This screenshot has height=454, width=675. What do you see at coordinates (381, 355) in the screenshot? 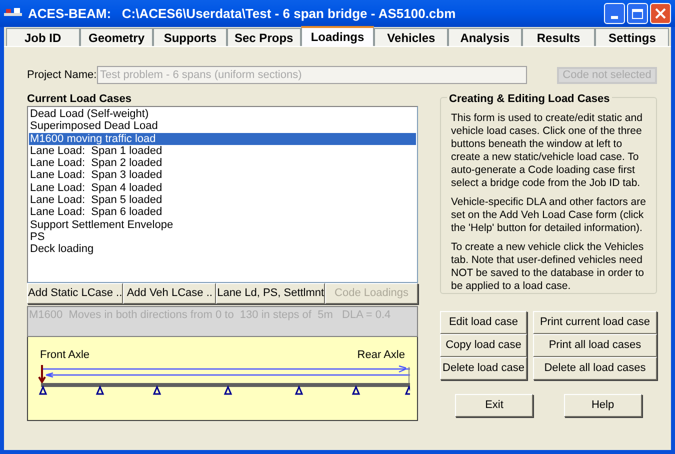
I see `rear-axle-label: Rear Axle` at bounding box center [381, 355].